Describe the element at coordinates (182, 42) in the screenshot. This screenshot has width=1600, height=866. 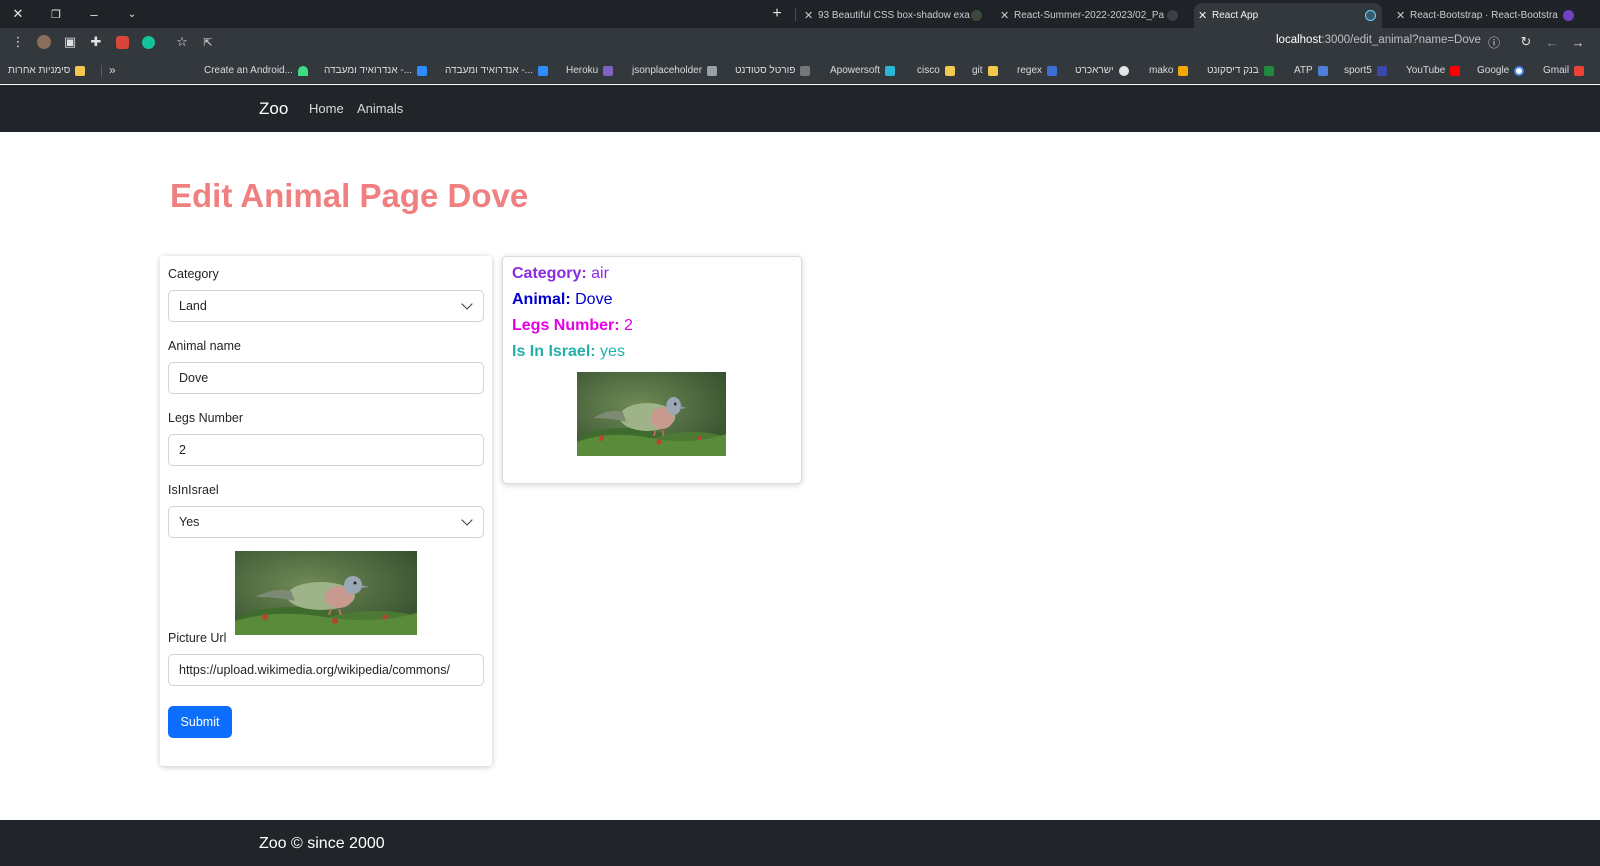
I see `bookmark-star-icon: ☆` at that location.